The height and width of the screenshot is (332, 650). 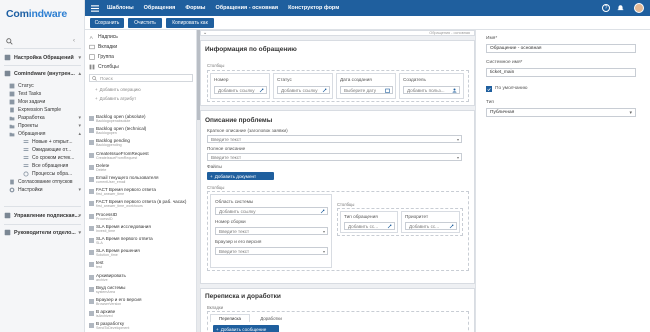 What do you see at coordinates (140, 228) in the screenshot?
I see `attribute-item: SLA Время исследования Investi_time` at bounding box center [140, 228].